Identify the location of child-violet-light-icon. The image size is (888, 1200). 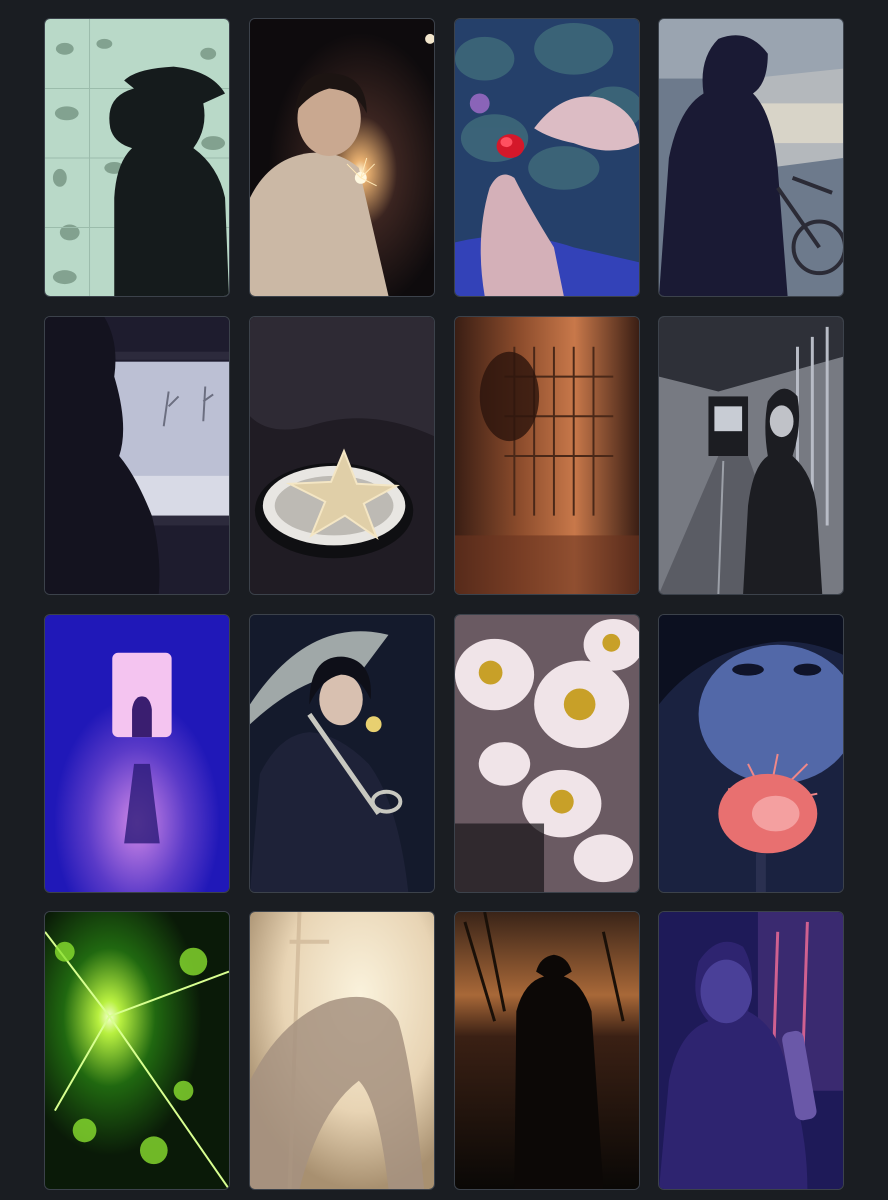
(751, 1050).